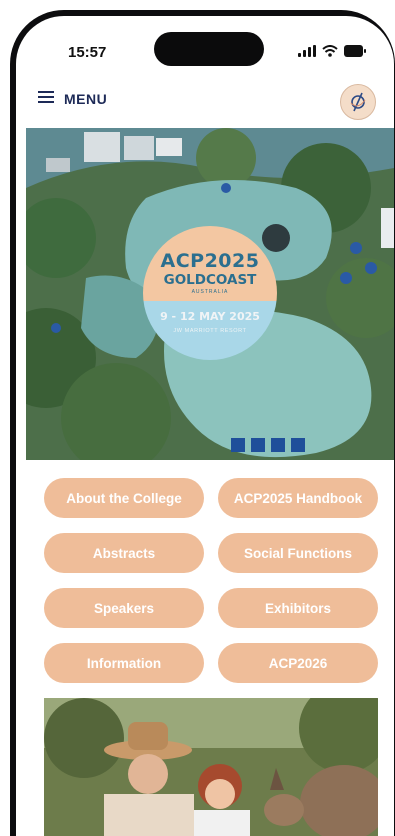  What do you see at coordinates (210, 331) in the screenshot?
I see `badge-venue: JW MARRIOTT RESORT` at bounding box center [210, 331].